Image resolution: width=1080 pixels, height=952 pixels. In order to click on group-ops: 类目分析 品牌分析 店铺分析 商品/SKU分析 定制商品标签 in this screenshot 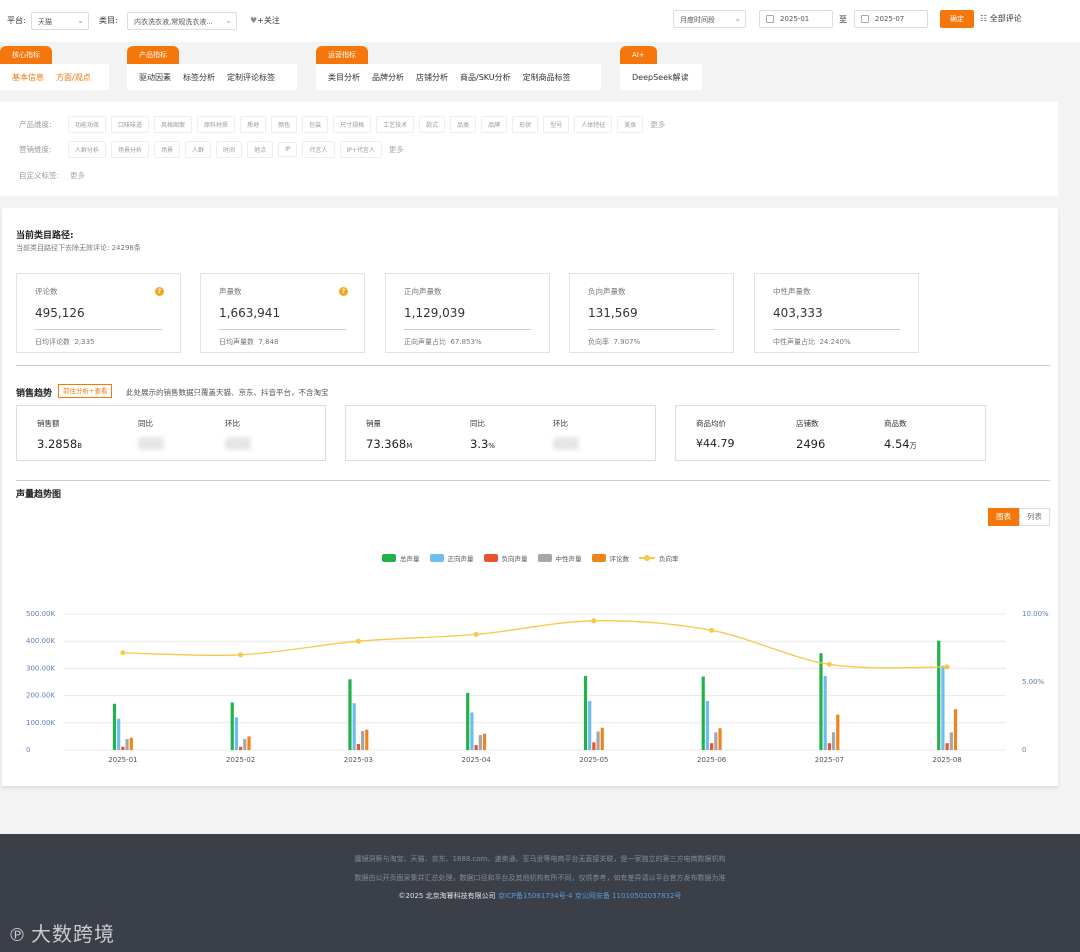, I will do `click(458, 77)`.